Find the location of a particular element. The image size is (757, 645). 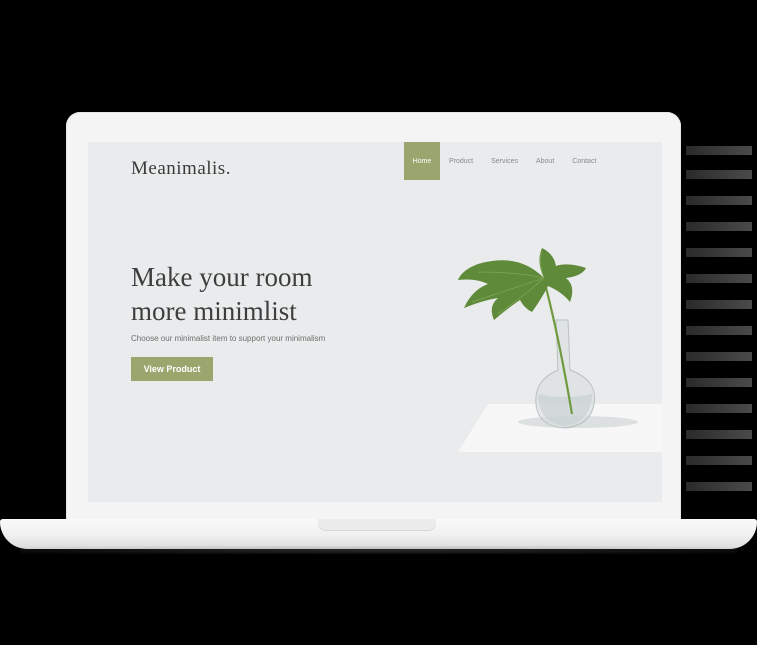

laptop-base is located at coordinates (378, 534).